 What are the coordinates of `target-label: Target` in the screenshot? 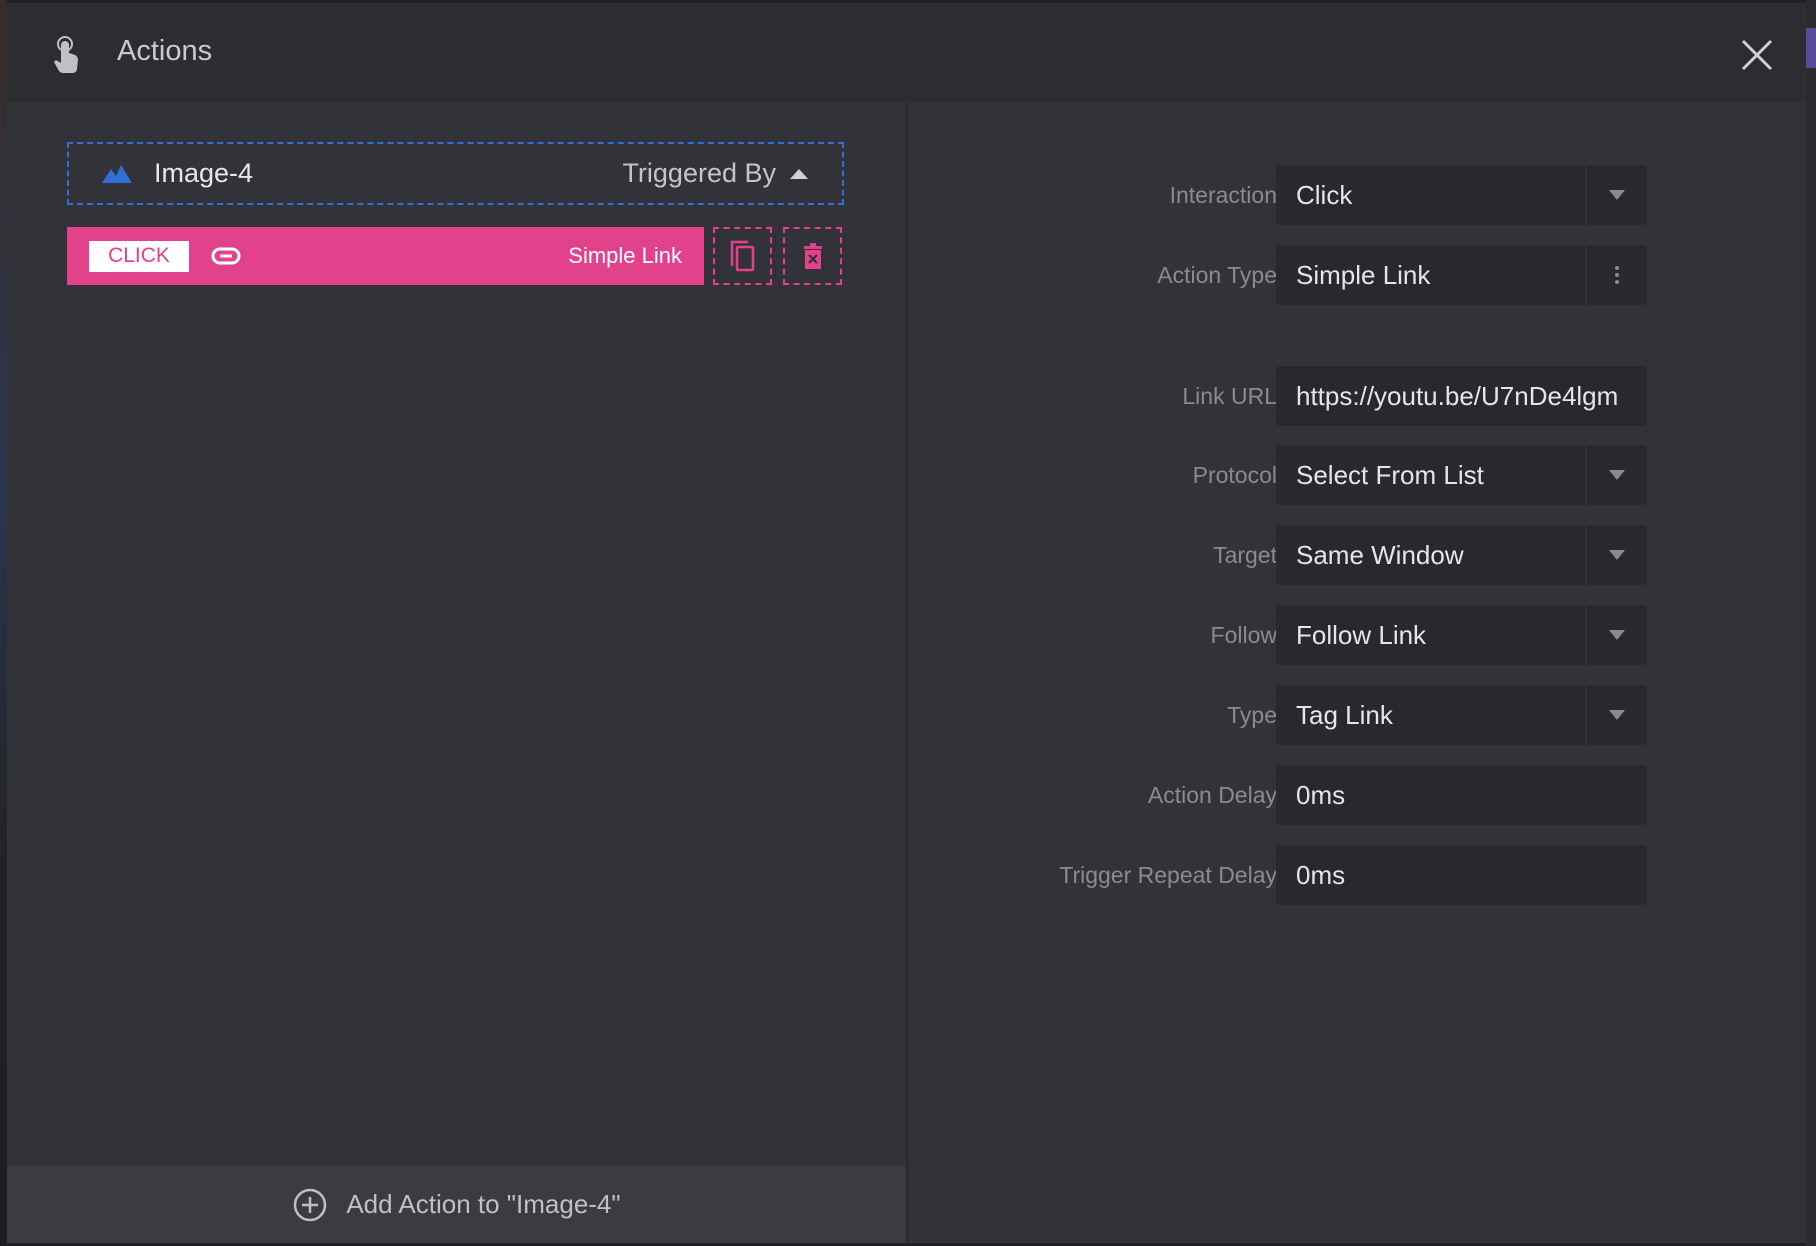 It's located at (1245, 555).